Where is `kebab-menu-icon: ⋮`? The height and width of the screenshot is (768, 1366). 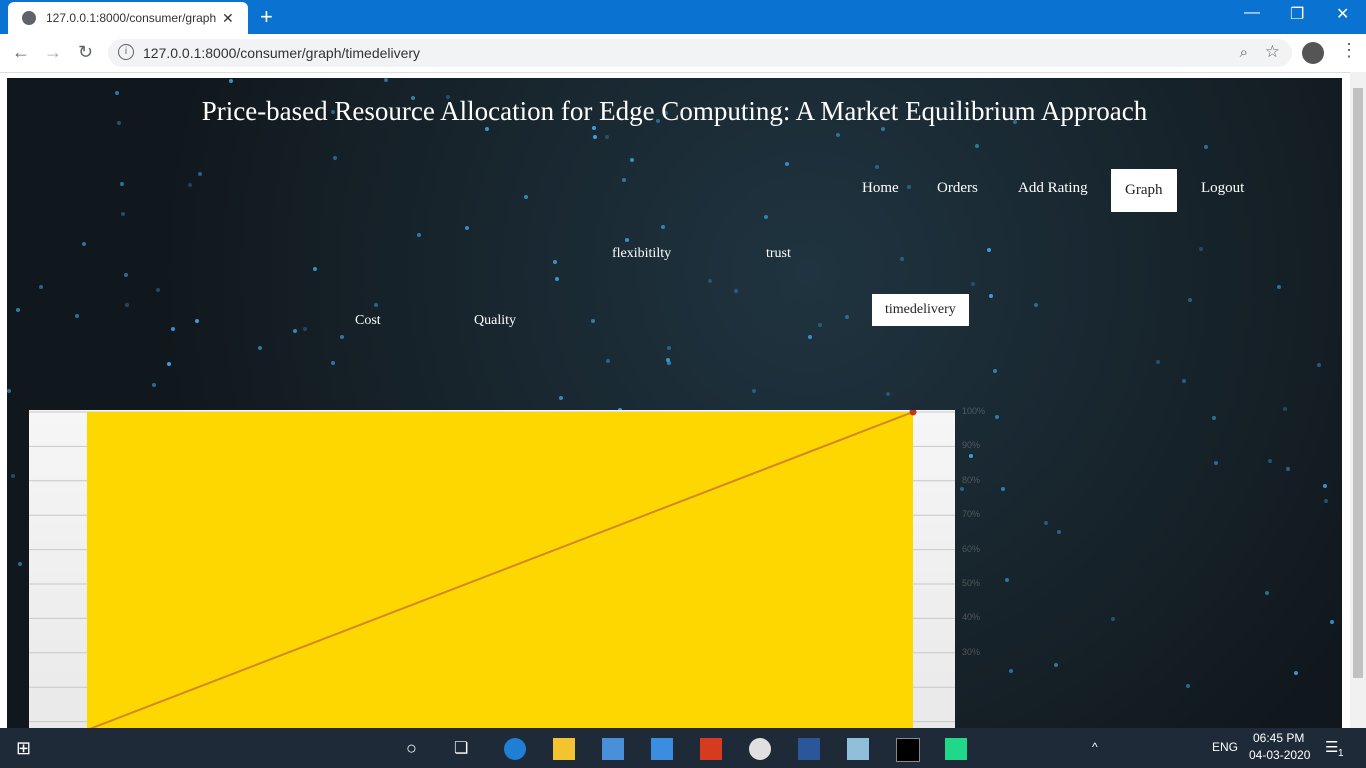 kebab-menu-icon: ⋮ is located at coordinates (1349, 50).